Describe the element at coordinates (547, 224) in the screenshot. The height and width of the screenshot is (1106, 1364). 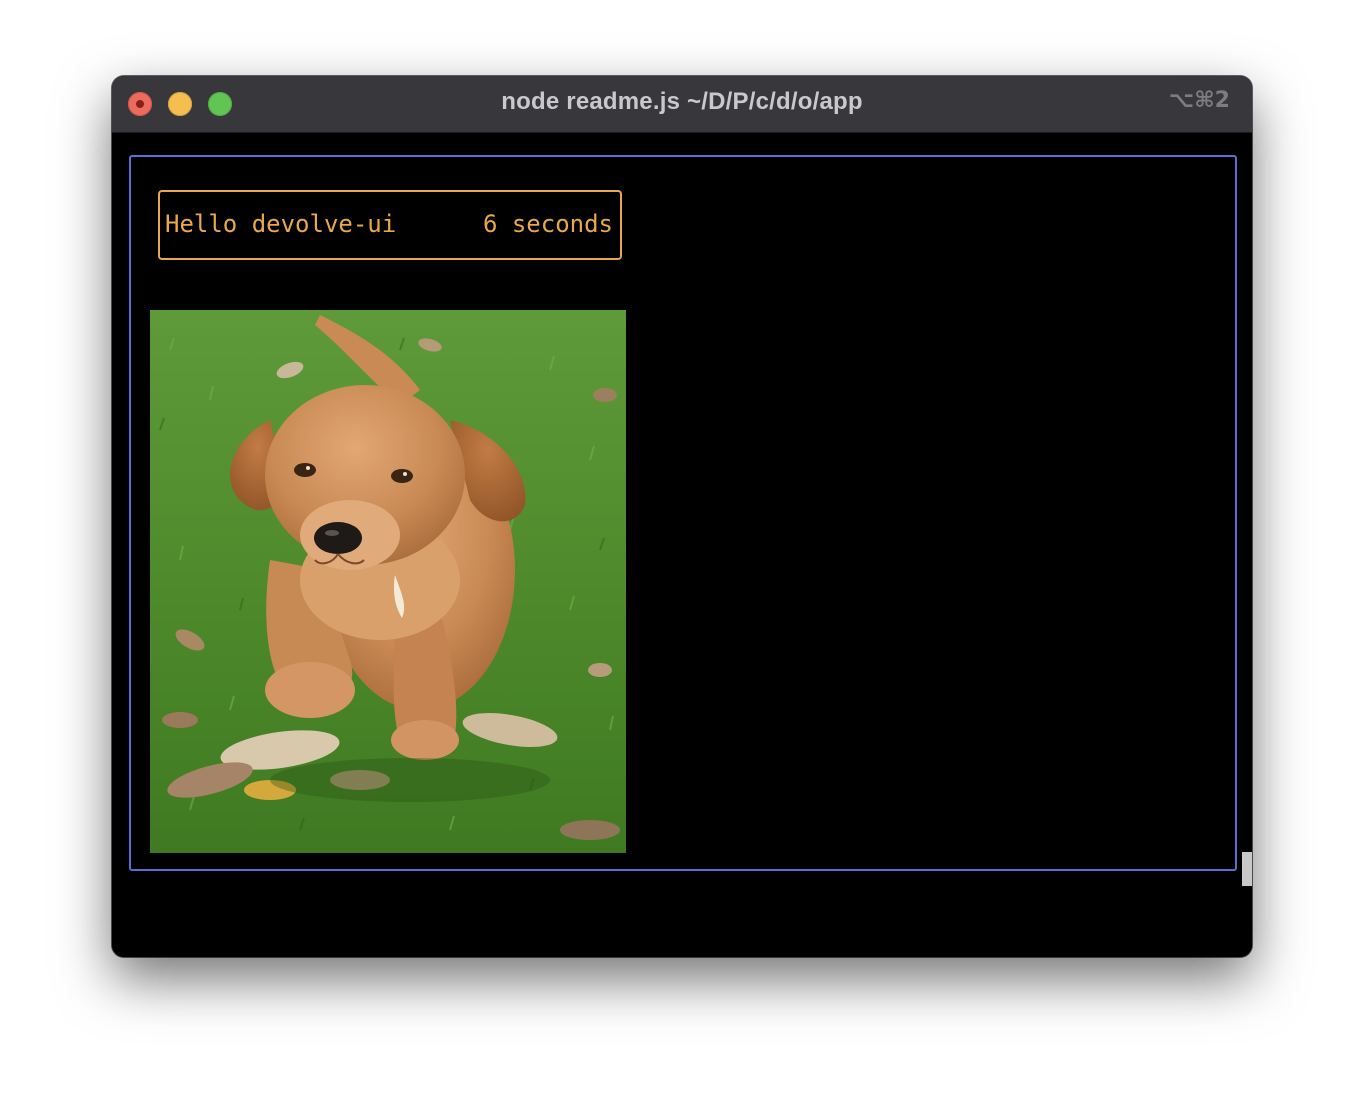
I see `timer-text: 6 seconds` at that location.